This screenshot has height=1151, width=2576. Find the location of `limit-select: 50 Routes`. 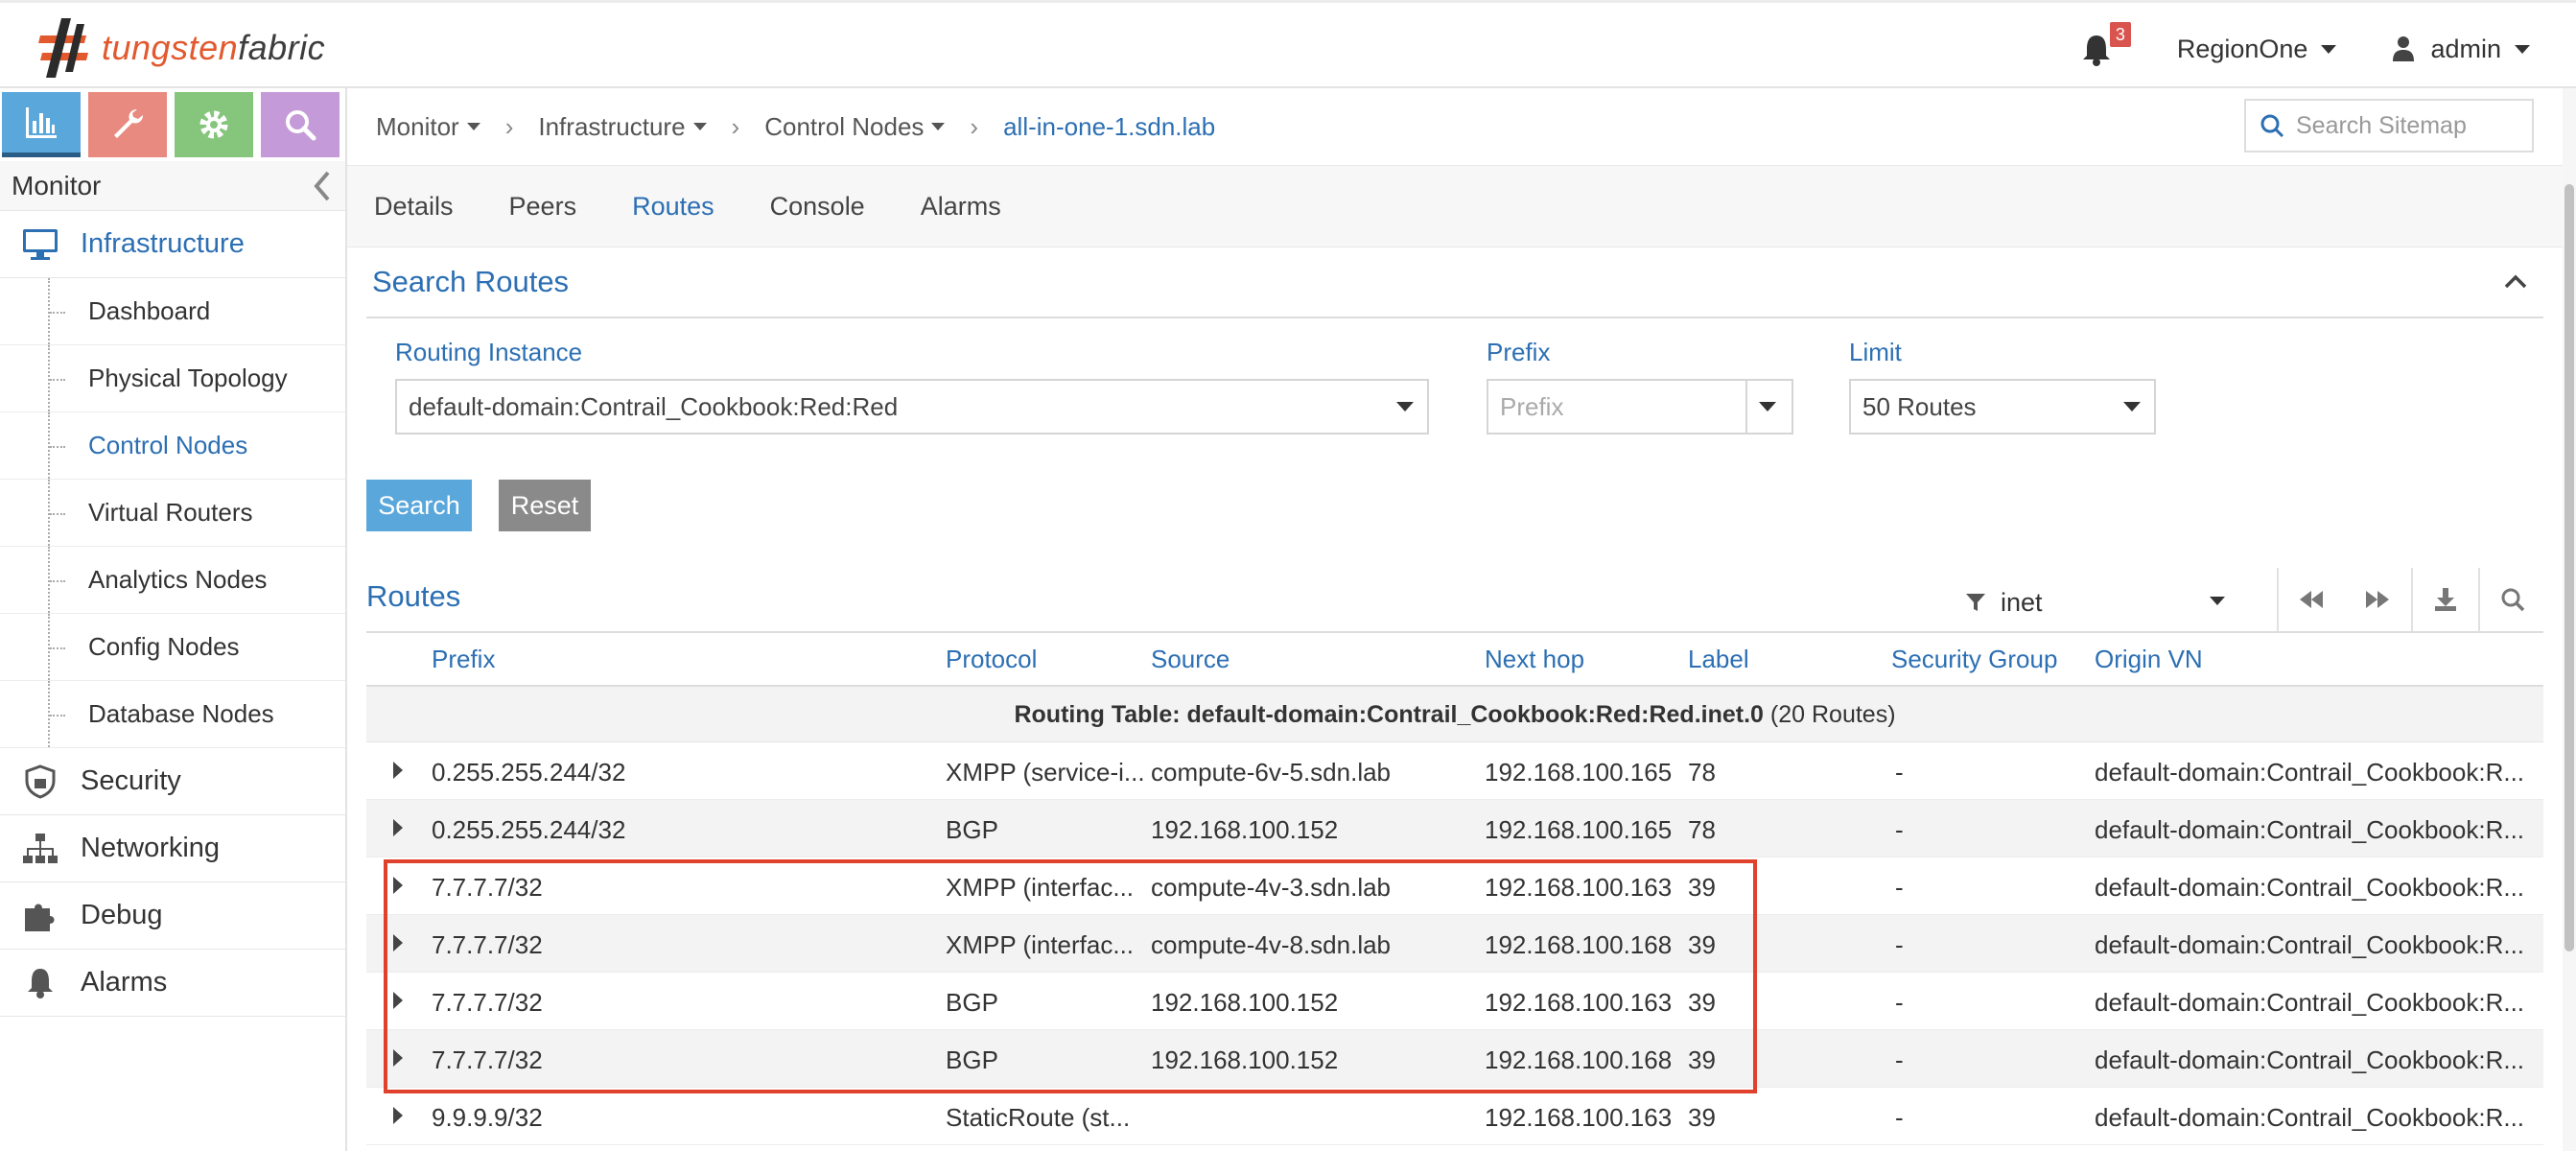

limit-select: 50 Routes is located at coordinates (2002, 407).